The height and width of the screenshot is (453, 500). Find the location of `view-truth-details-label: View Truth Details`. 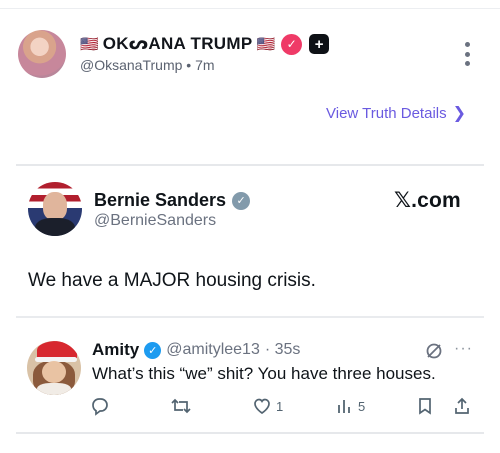

view-truth-details-label: View Truth Details is located at coordinates (386, 113).